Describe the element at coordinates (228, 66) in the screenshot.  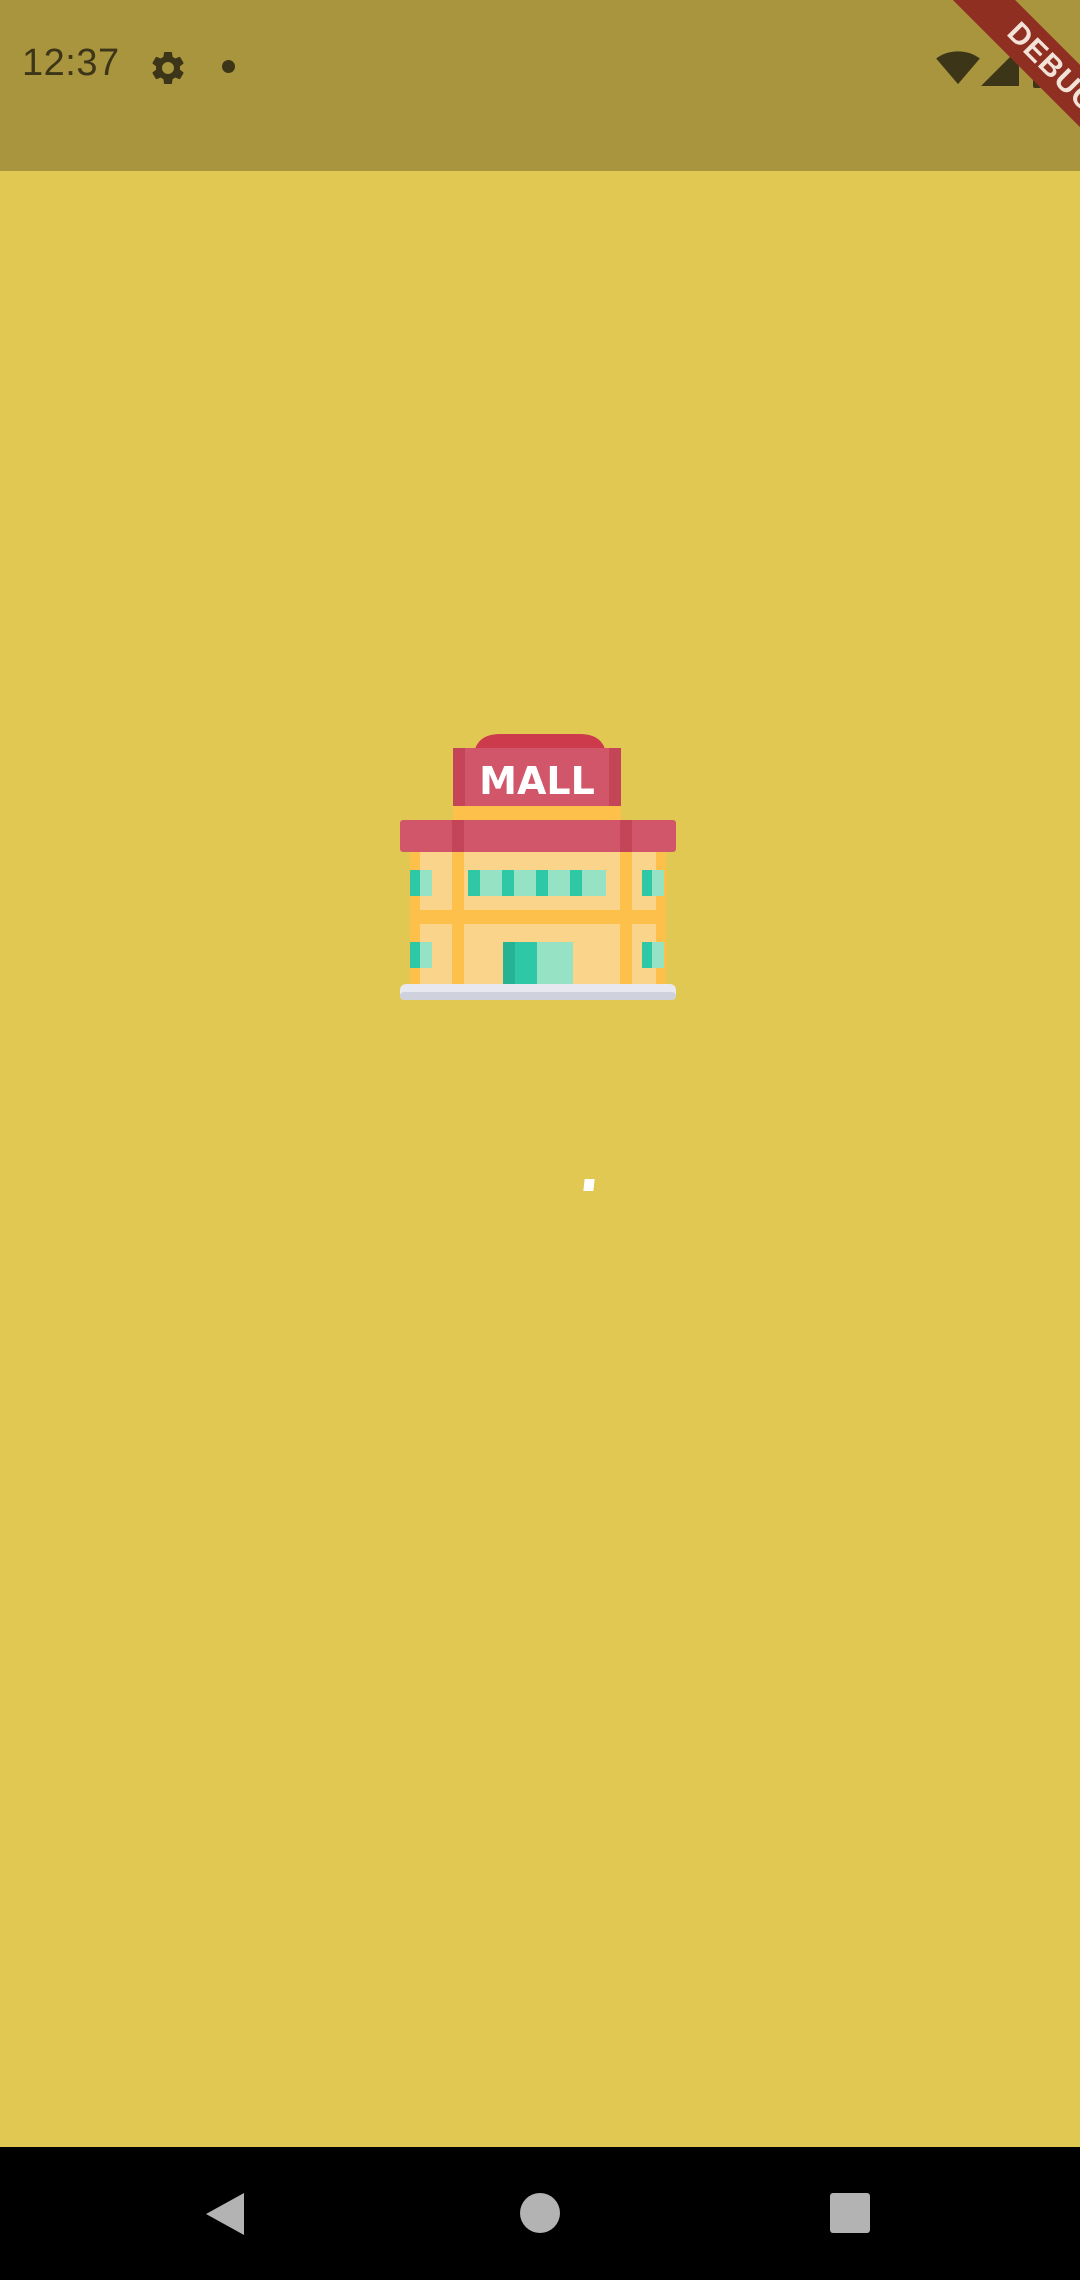
I see `notification-dot-icon` at that location.